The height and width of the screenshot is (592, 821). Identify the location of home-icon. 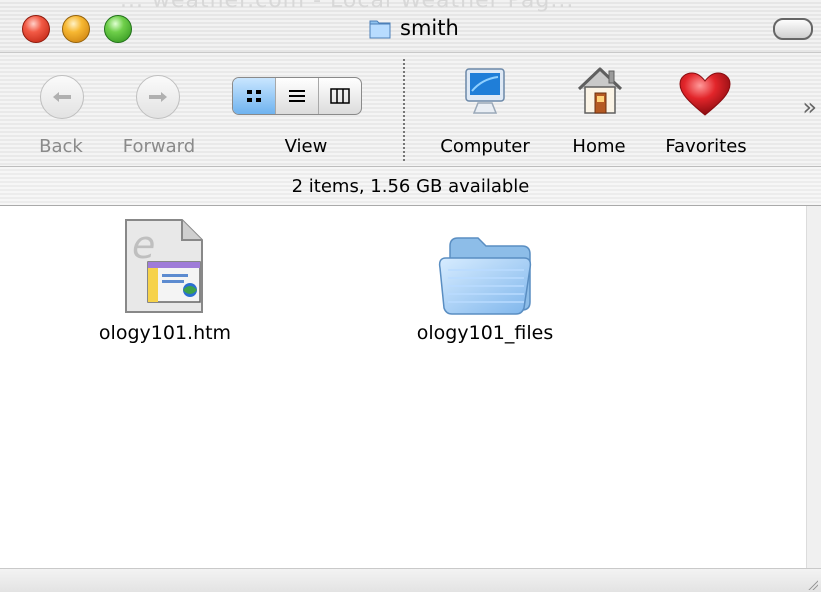
(600, 93).